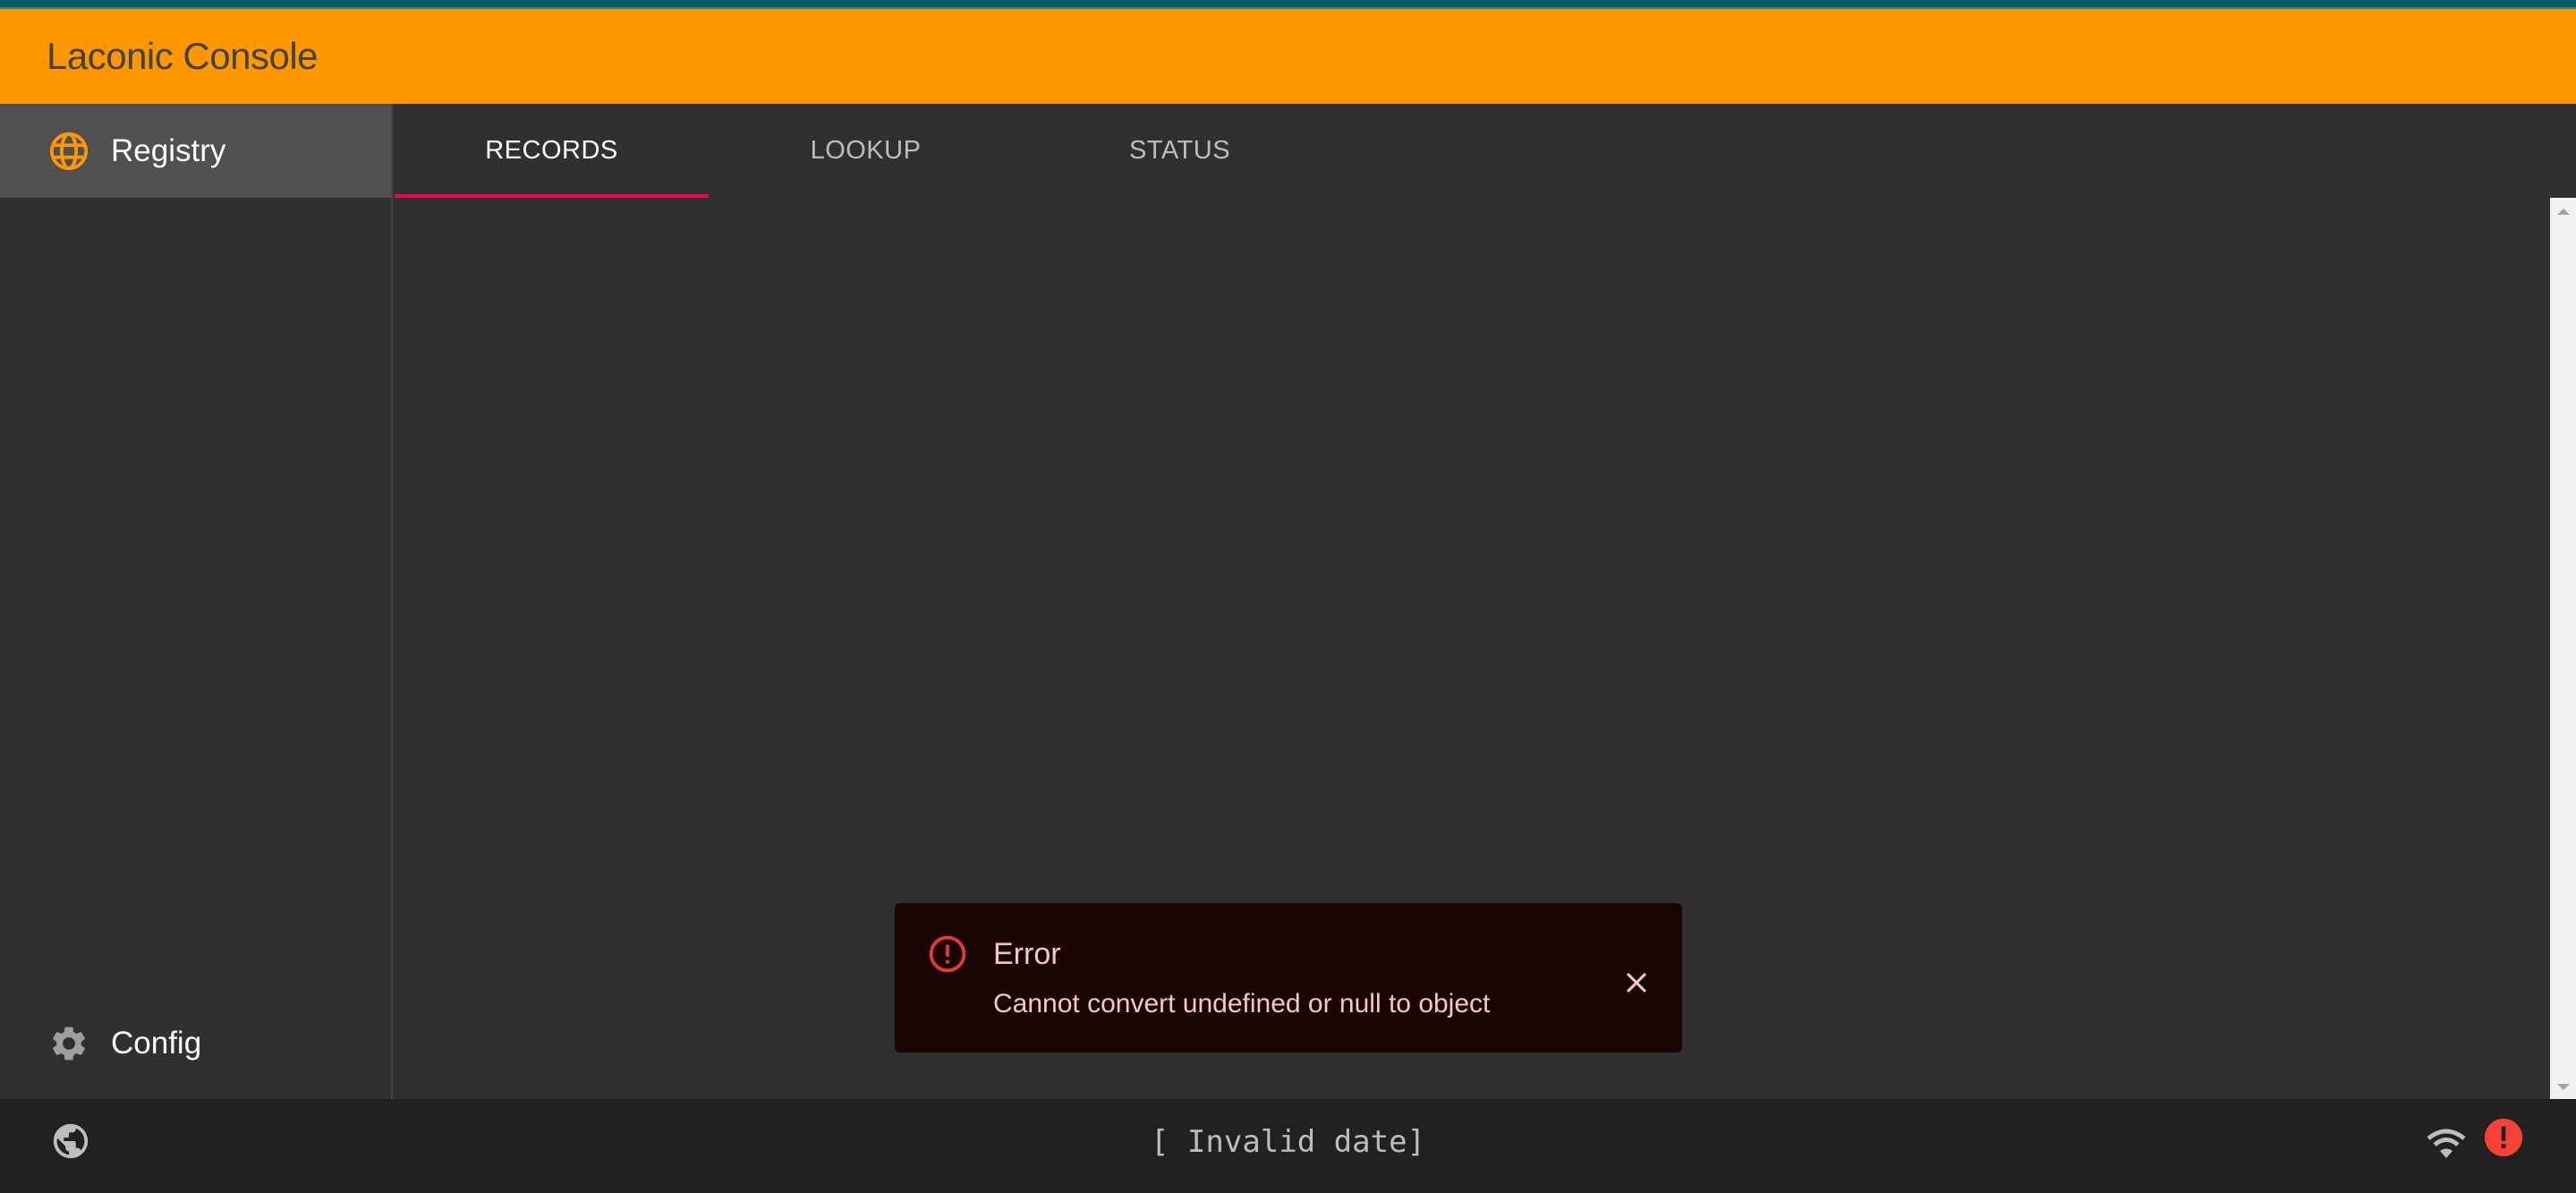 The width and height of the screenshot is (2576, 1193). Describe the element at coordinates (183, 56) in the screenshot. I see `app-title: Laconic Console` at that location.